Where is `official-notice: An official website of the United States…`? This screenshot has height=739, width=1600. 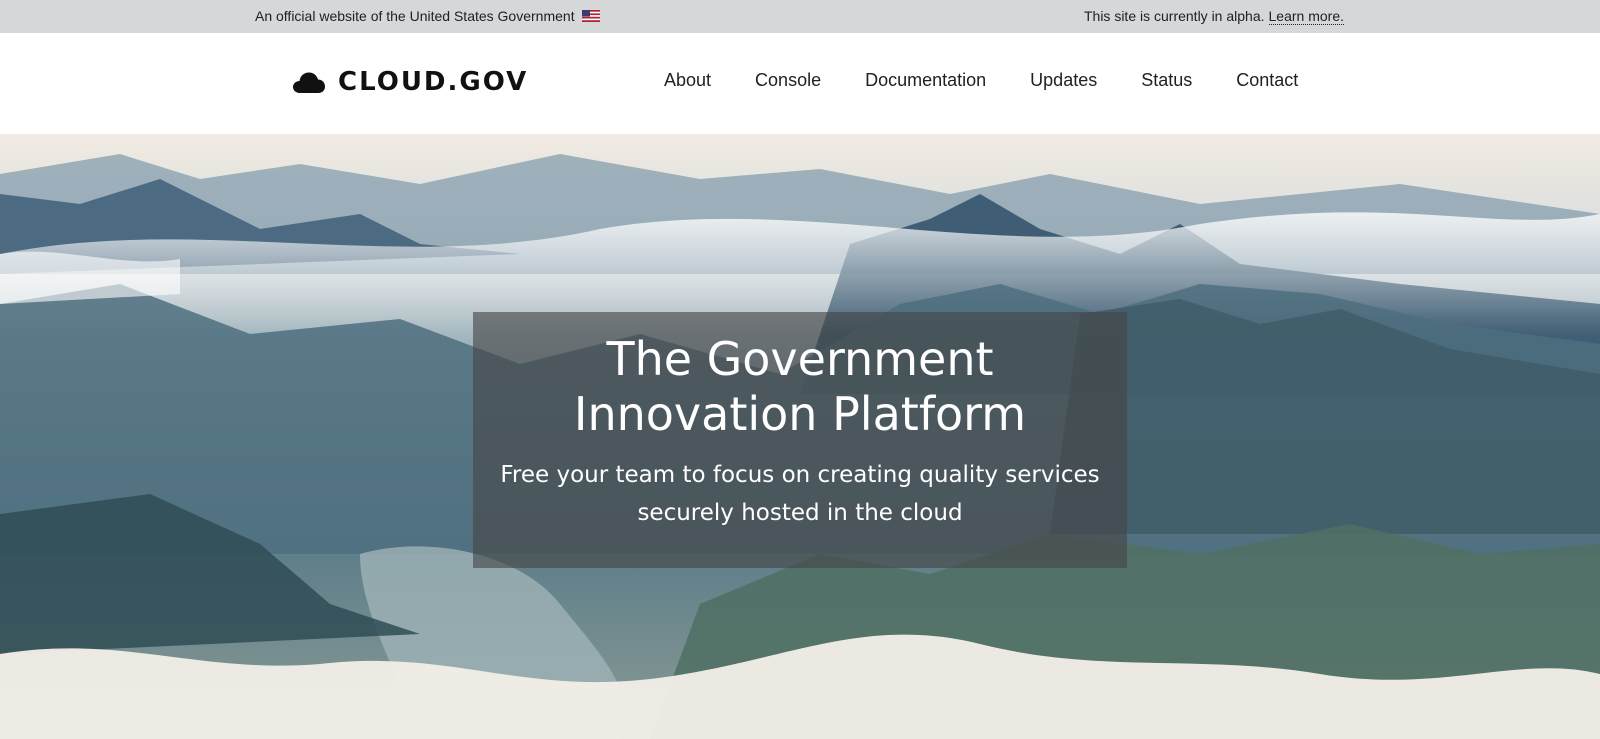
official-notice: An official website of the United States… is located at coordinates (427, 16).